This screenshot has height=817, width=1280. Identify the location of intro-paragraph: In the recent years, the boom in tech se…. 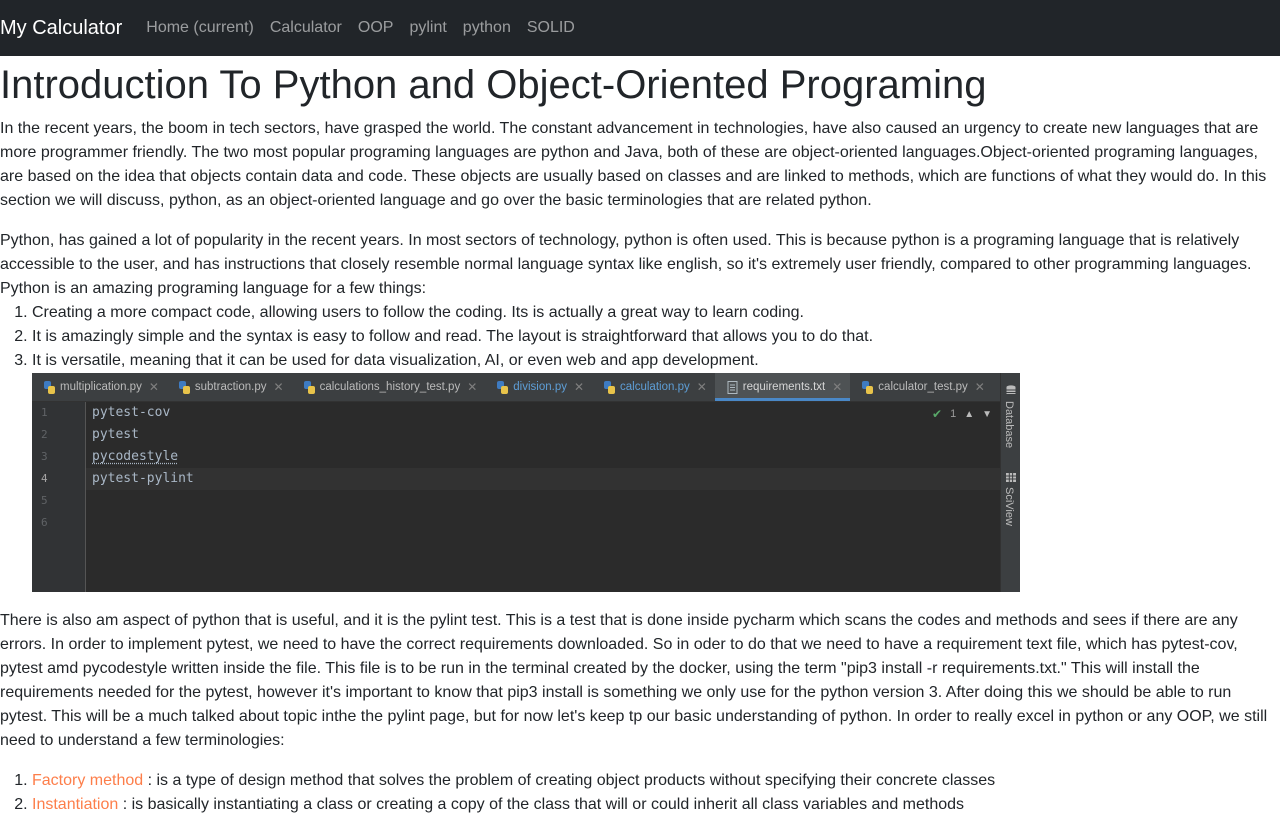
(640, 165).